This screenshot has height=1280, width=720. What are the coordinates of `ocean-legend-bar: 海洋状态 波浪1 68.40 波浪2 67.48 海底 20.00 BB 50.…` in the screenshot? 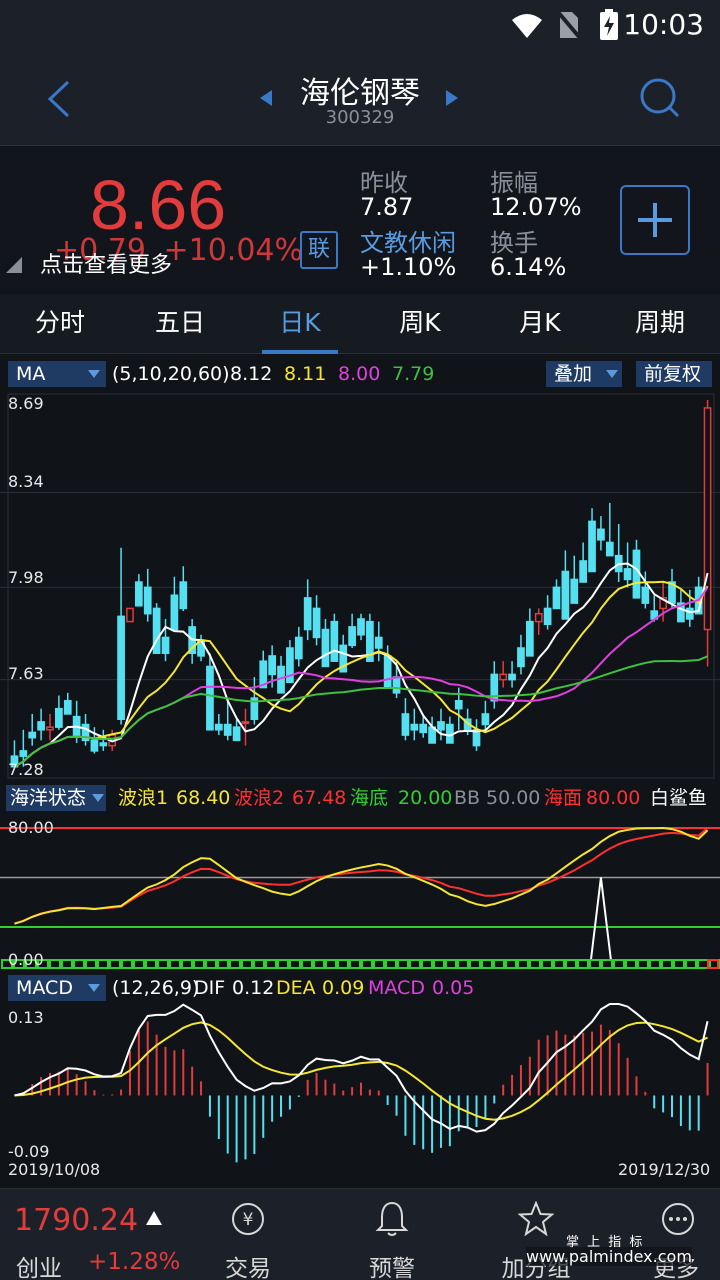 It's located at (360, 798).